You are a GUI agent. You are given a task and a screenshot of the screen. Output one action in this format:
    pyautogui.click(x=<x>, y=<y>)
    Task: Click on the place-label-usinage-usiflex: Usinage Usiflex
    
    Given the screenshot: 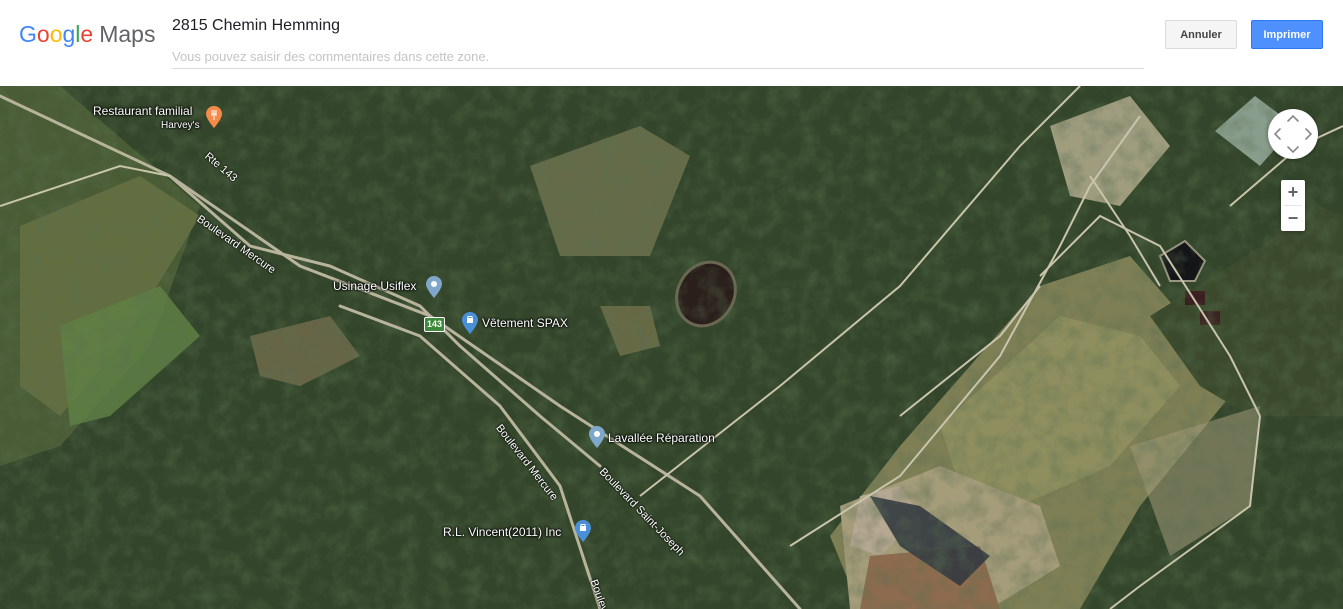 What is the action you would take?
    pyautogui.click(x=374, y=286)
    